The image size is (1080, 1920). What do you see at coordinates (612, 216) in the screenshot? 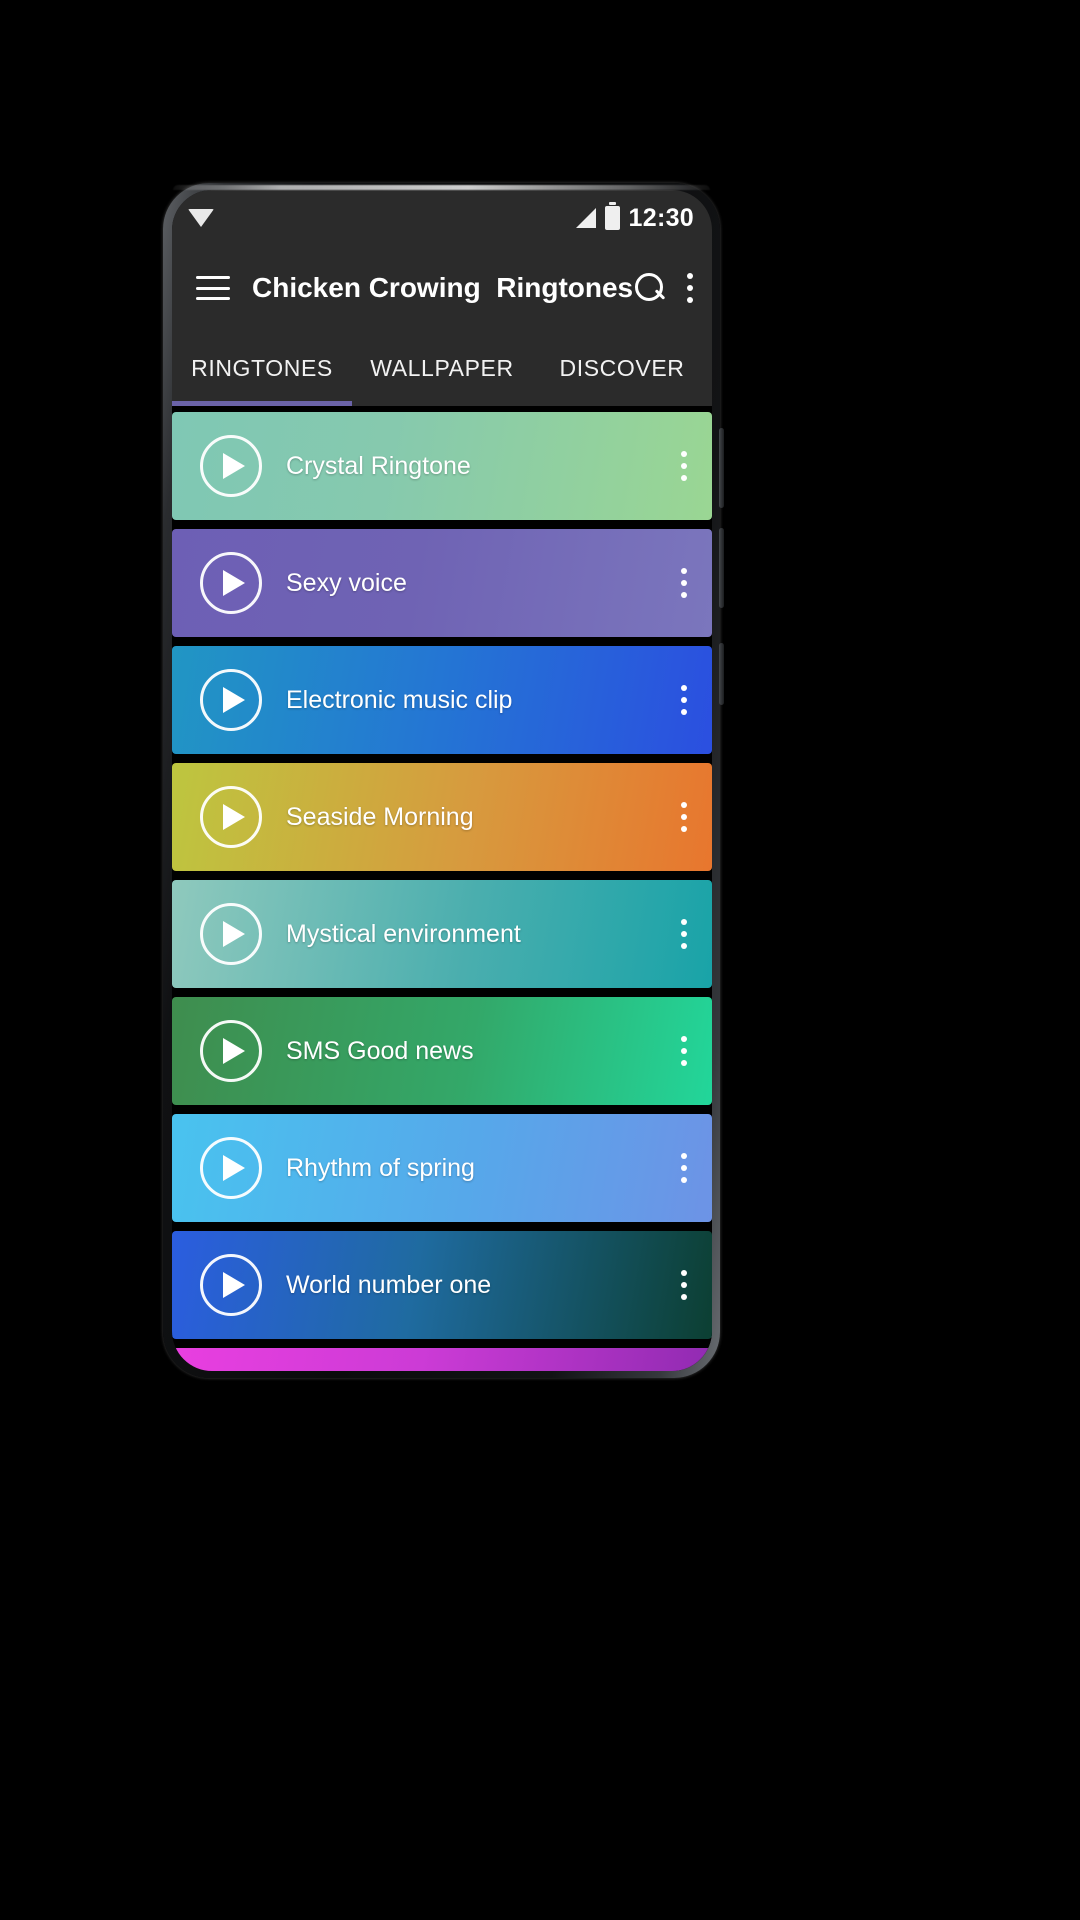
I see `battery-icon` at bounding box center [612, 216].